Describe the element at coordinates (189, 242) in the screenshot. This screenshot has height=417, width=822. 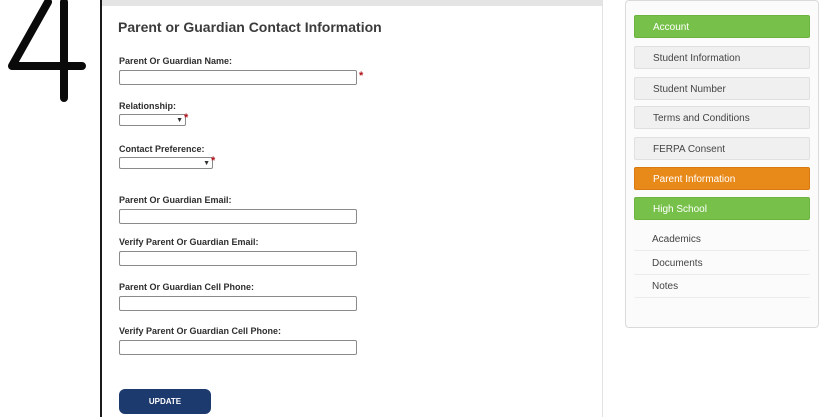
I see `verify-email-label: Verify Parent Or Guardian Email:` at that location.